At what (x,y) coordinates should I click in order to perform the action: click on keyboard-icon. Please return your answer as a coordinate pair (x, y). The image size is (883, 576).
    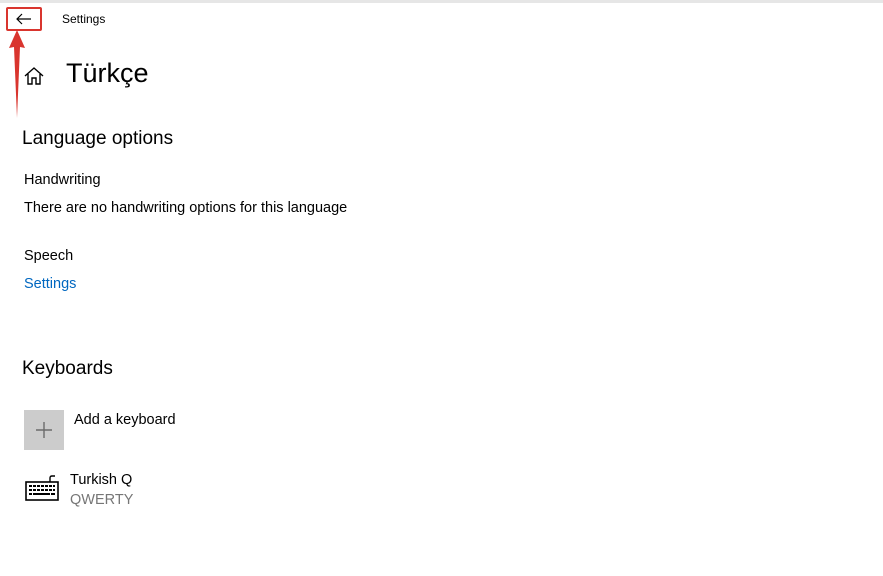
    Looking at the image, I should click on (42, 488).